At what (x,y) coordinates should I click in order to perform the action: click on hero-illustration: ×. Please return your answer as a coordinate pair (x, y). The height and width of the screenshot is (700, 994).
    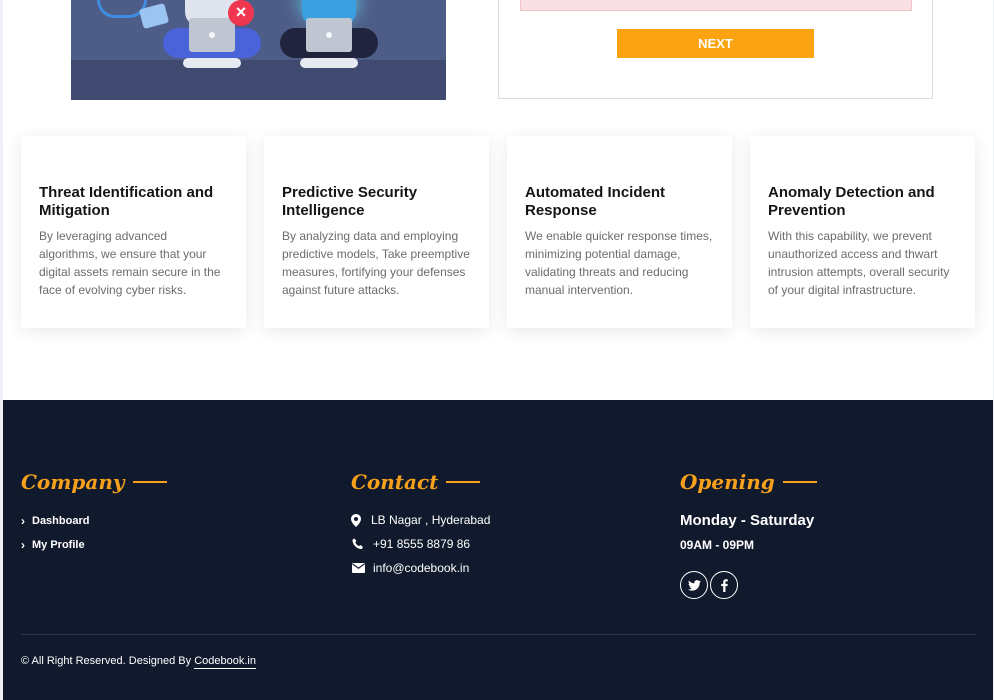
    Looking at the image, I should click on (258, 50).